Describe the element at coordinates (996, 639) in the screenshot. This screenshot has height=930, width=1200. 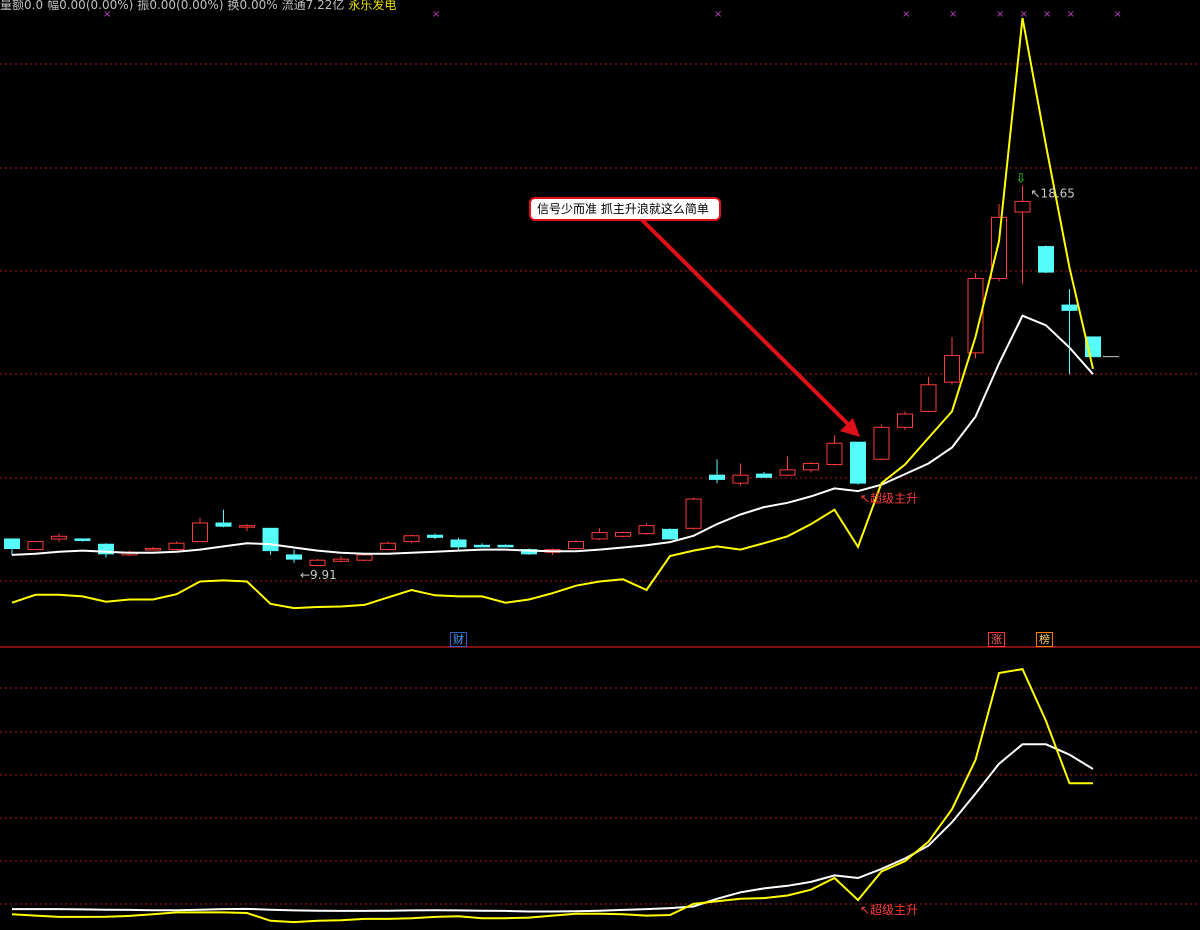
I see `limit-up-badge: 涨` at that location.